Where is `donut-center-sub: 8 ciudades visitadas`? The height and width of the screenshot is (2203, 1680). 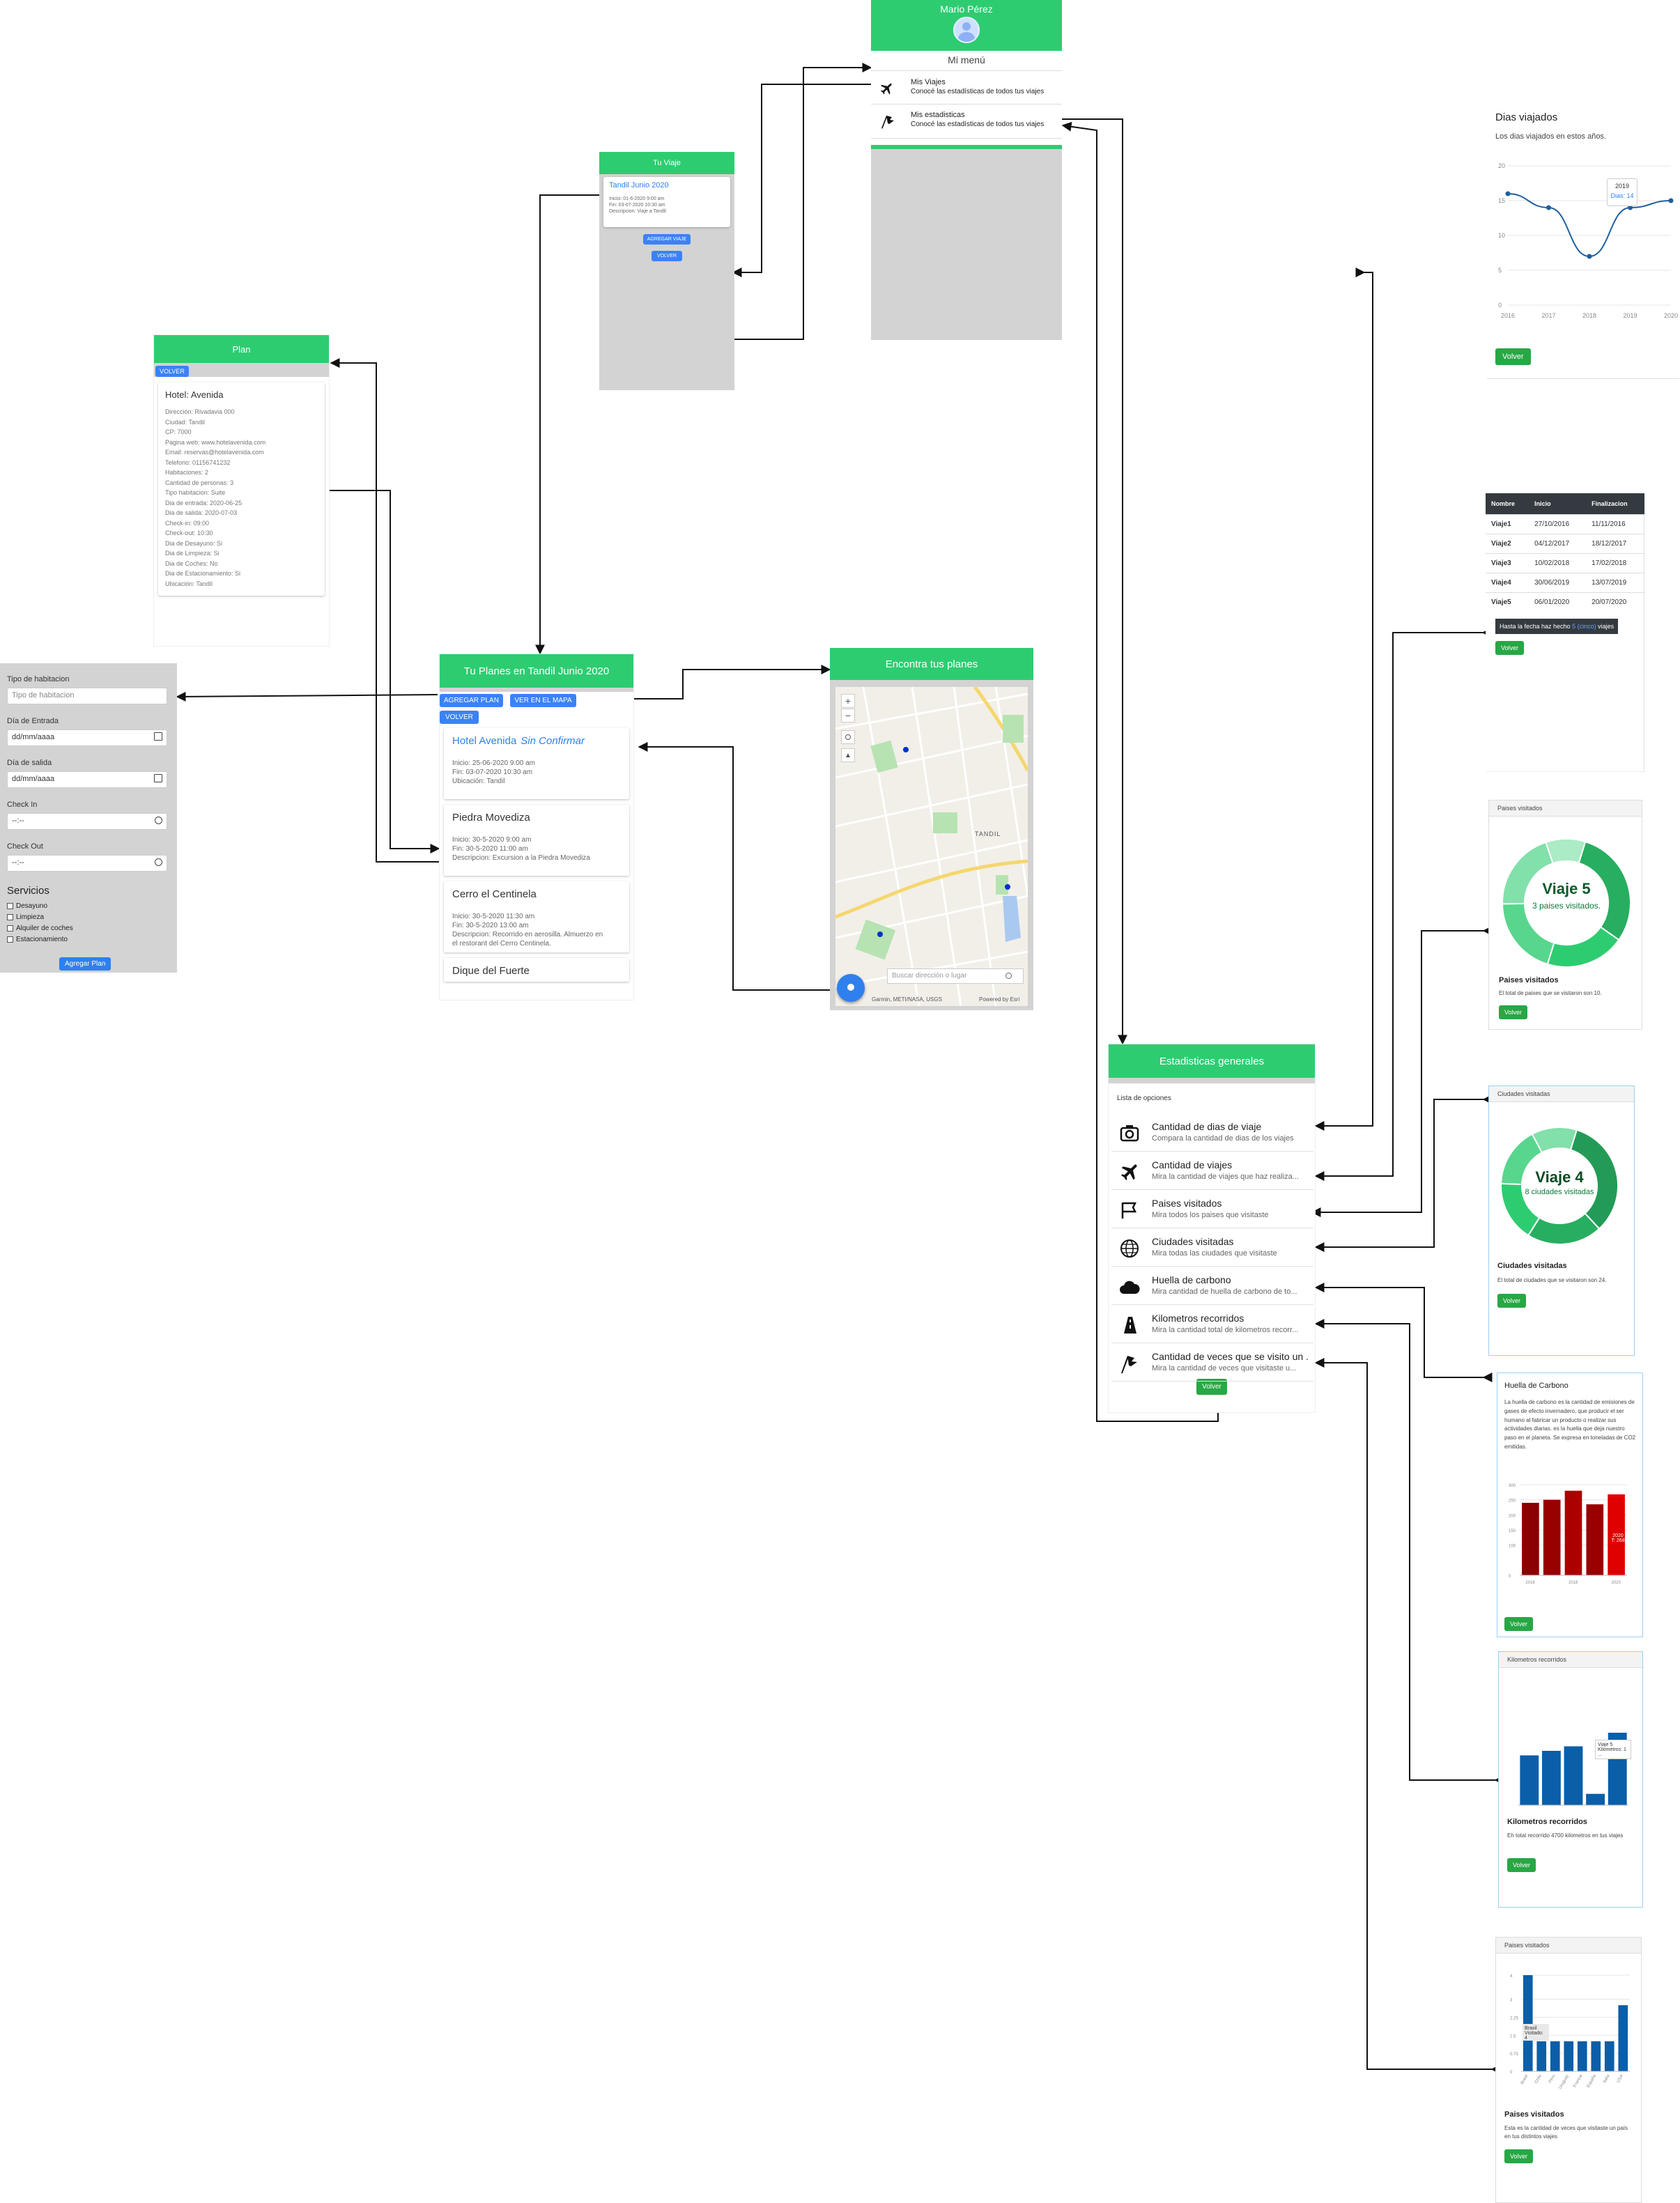
donut-center-sub: 8 ciudades visitadas is located at coordinates (1559, 1192).